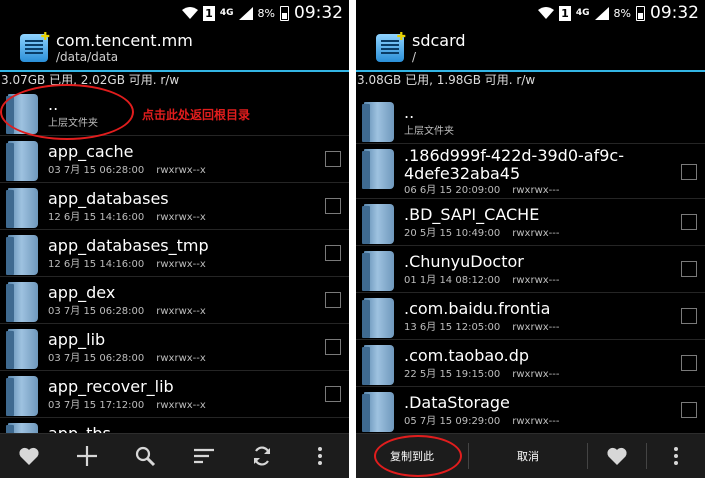 The image size is (705, 478). I want to click on file-name: .DataStorage, so click(457, 402).